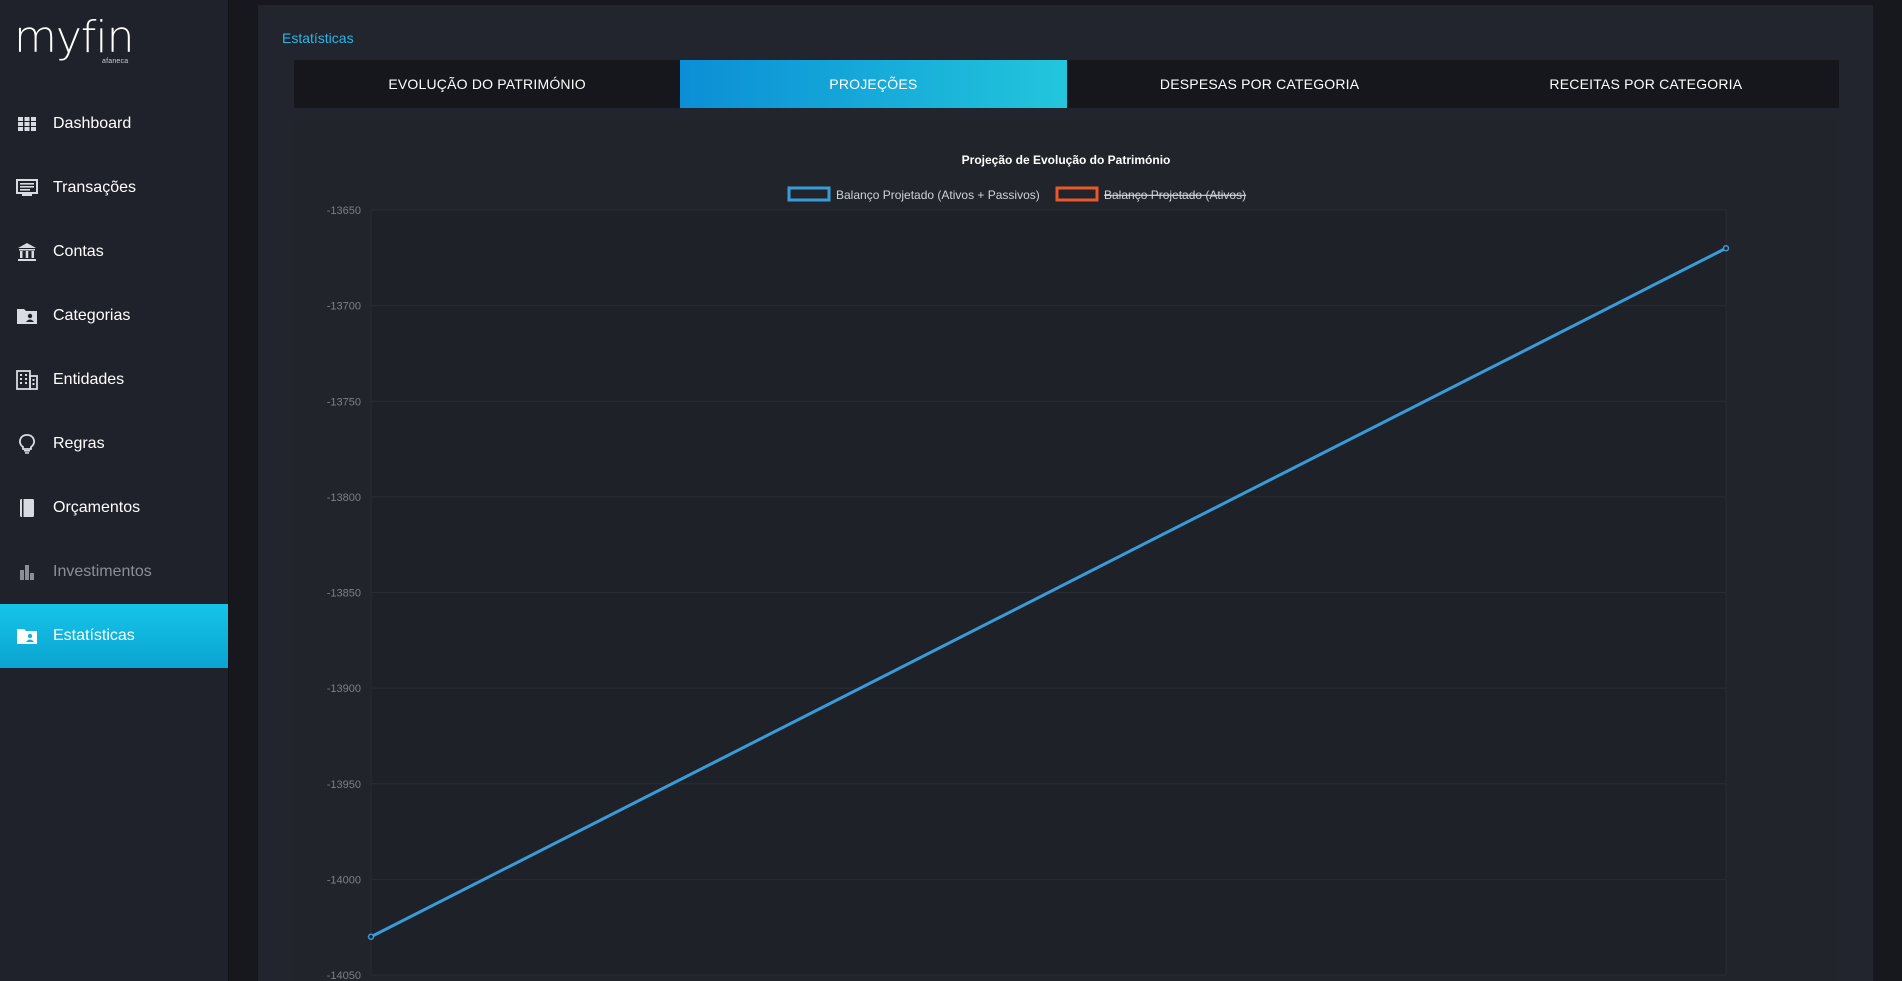 This screenshot has width=1902, height=981. Describe the element at coordinates (97, 507) in the screenshot. I see `sidebar-item-label: Orçamentos` at that location.